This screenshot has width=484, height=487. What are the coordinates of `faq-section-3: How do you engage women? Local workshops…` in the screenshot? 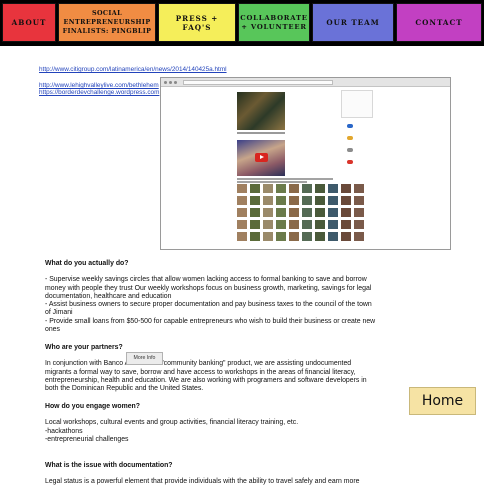 It's located at (225, 423).